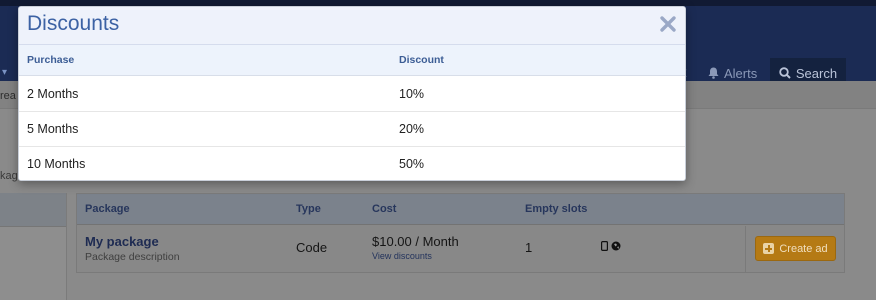 This screenshot has height=300, width=876. Describe the element at coordinates (51, 60) in the screenshot. I see `col-purchase: Purchase` at that location.